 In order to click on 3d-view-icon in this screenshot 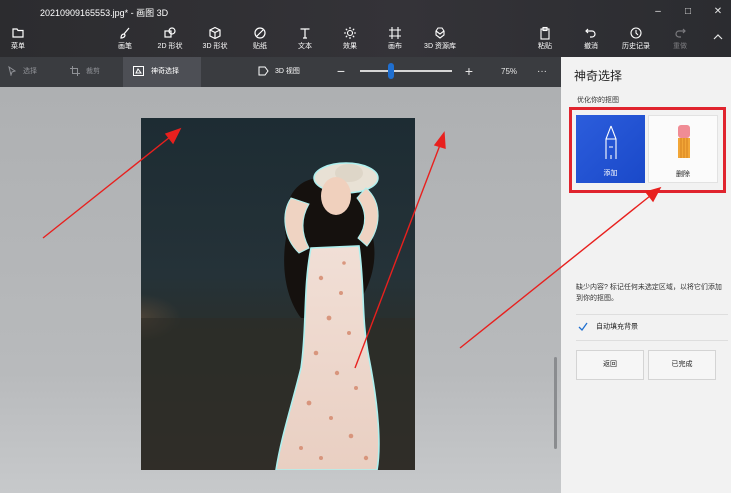, I will do `click(263, 71)`.